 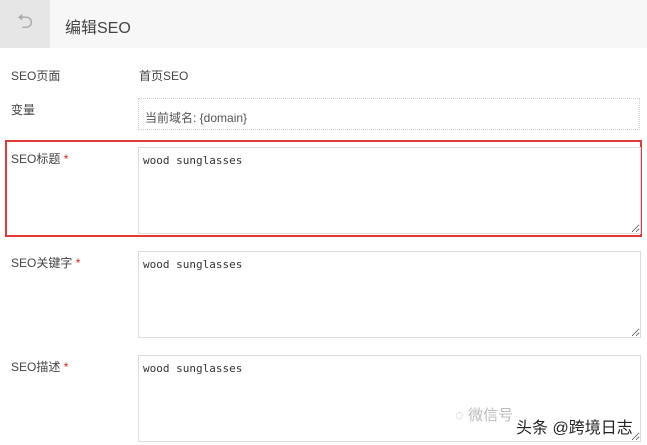 What do you see at coordinates (40, 159) in the screenshot?
I see `seo-title-label: SEO标题 *` at bounding box center [40, 159].